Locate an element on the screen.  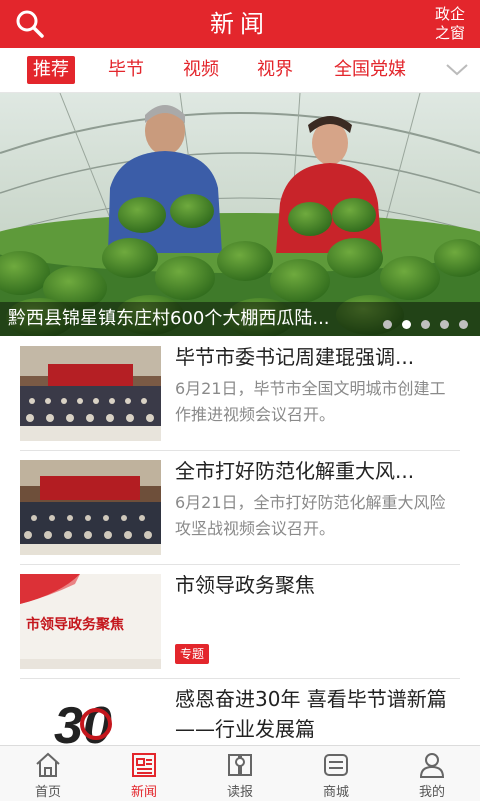
channel-tabs: 推荐 毕节 视频 视界 全国党媒 is located at coordinates (240, 70).